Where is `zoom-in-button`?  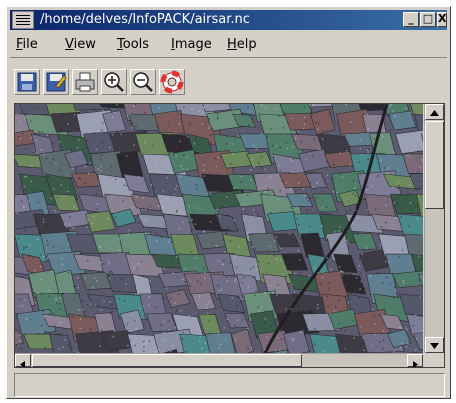
zoom-in-button is located at coordinates (114, 82).